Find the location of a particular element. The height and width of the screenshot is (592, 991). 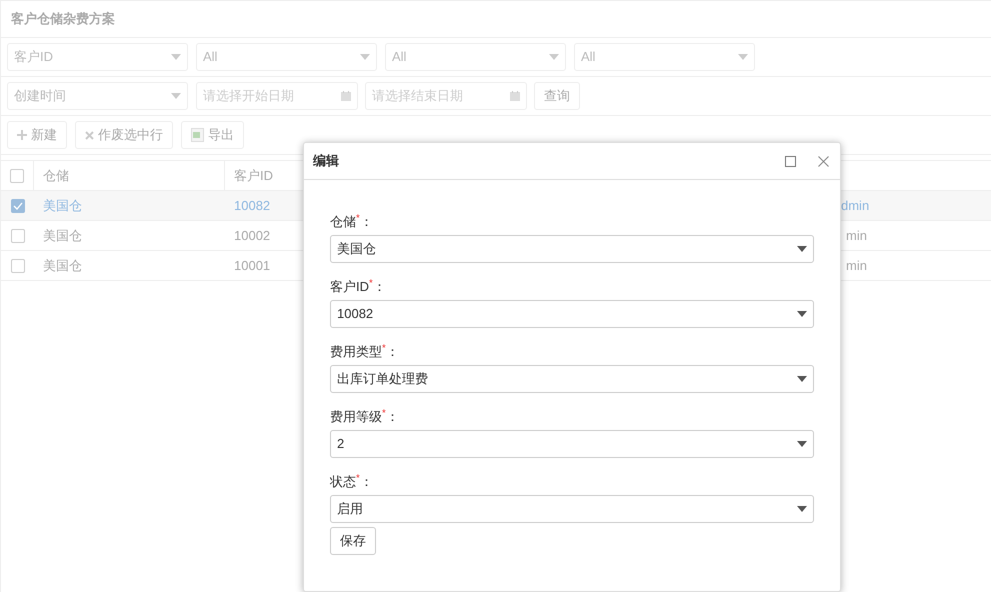

query-button: 查询 is located at coordinates (557, 96).